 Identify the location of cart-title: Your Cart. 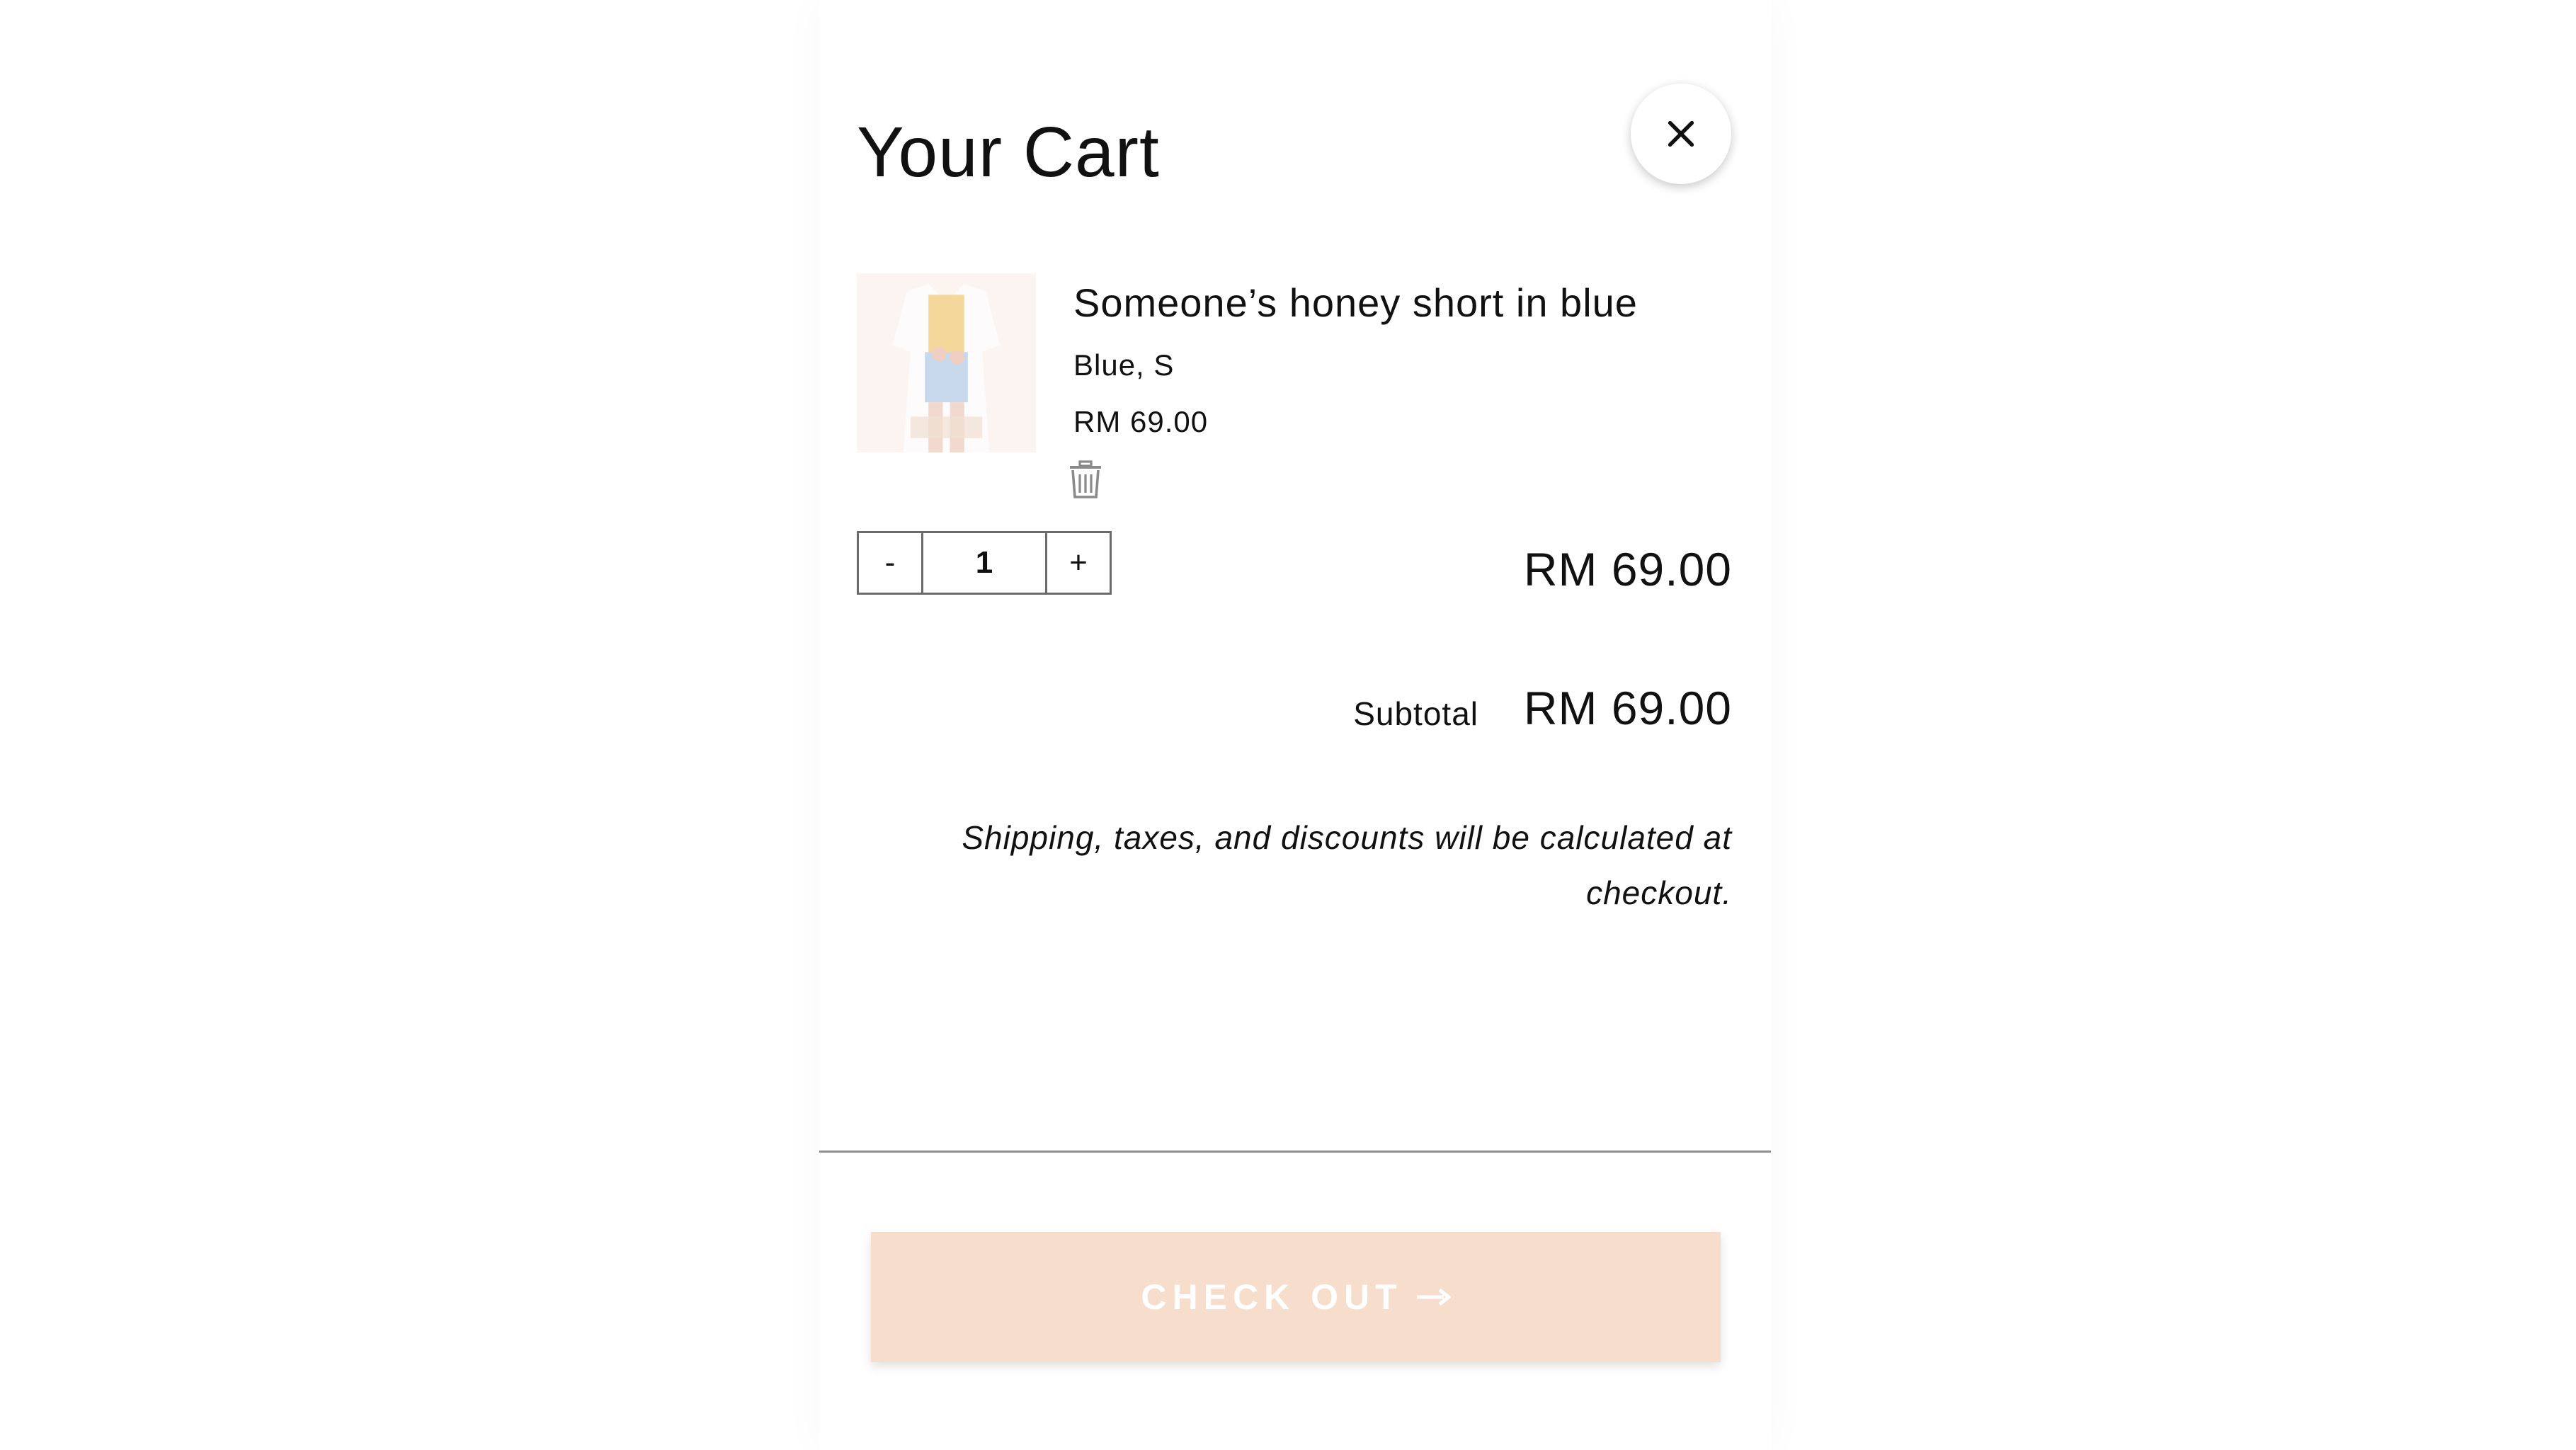
(1008, 152).